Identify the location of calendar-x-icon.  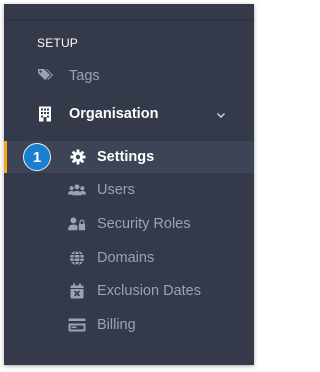
(77, 291).